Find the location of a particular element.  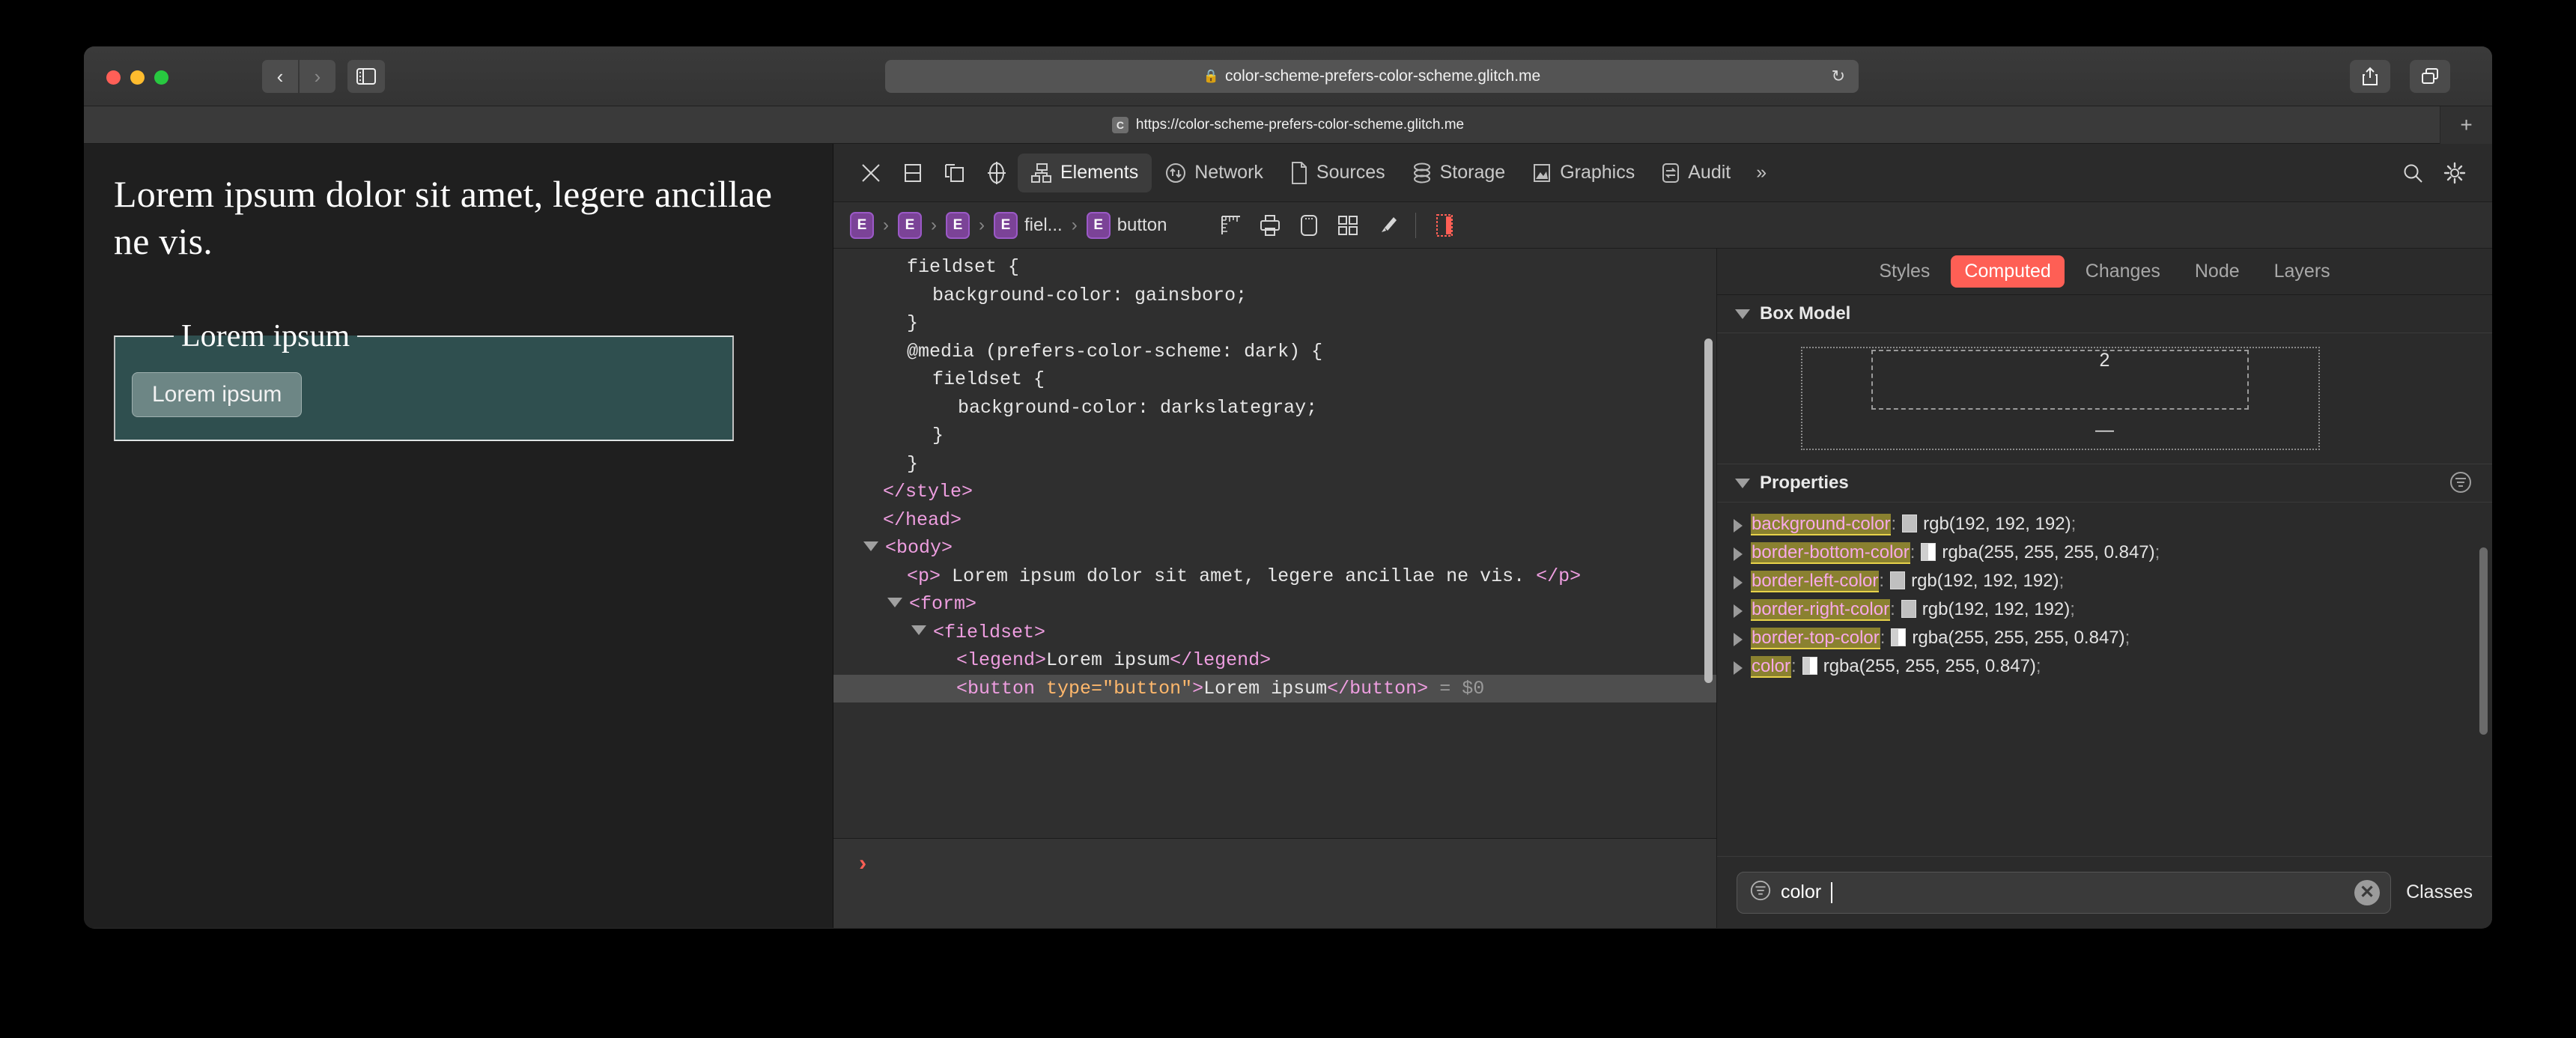

device-button is located at coordinates (1308, 225).